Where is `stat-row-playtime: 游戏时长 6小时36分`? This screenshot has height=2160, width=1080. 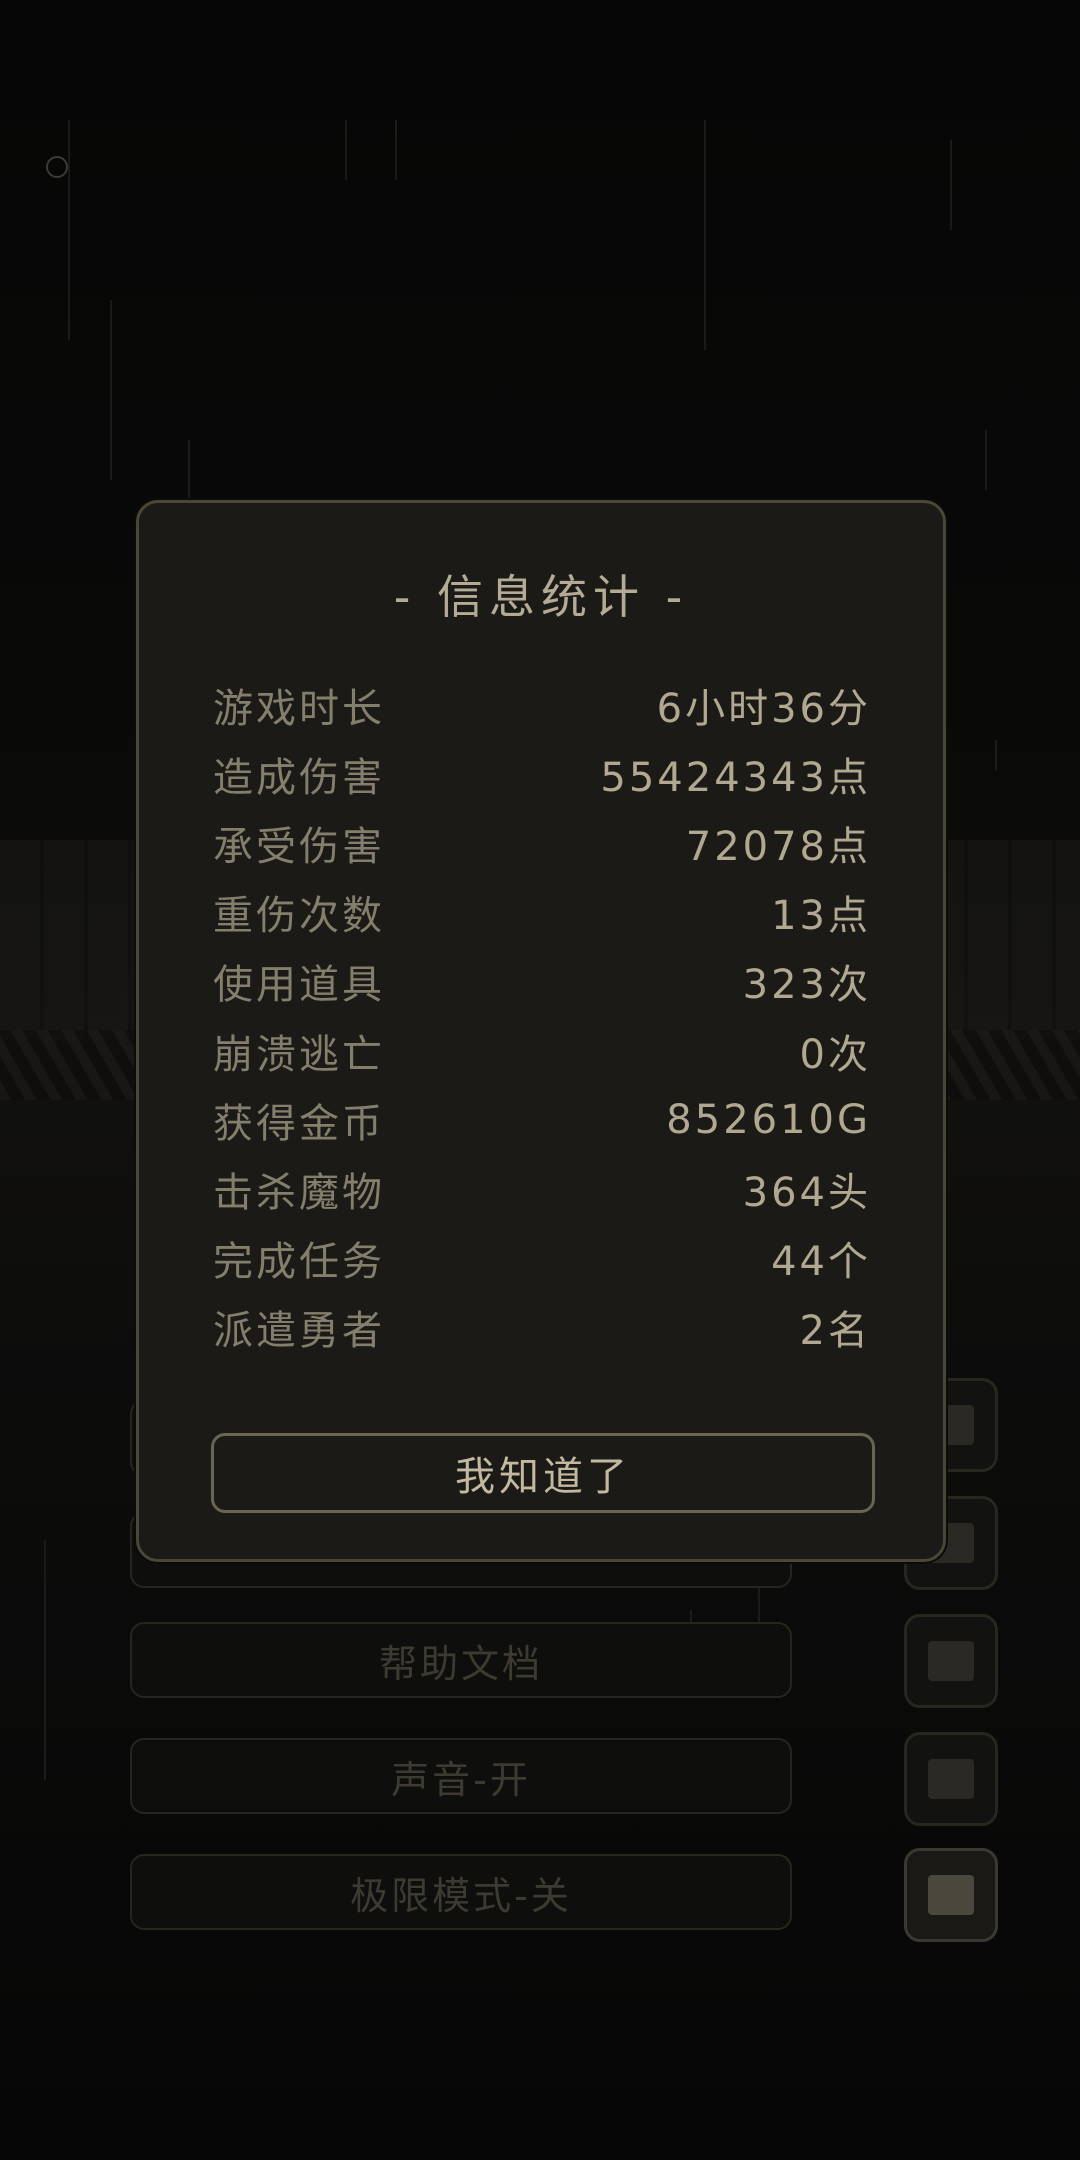 stat-row-playtime: 游戏时长 6小时36分 is located at coordinates (542, 705).